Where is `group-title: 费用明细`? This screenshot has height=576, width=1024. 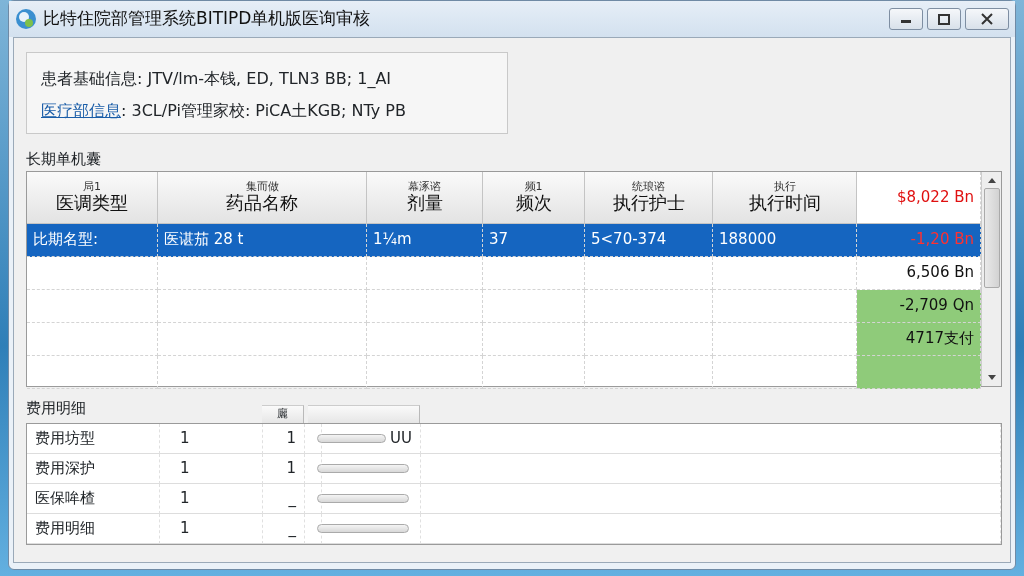
group-title: 费用明细 is located at coordinates (56, 407).